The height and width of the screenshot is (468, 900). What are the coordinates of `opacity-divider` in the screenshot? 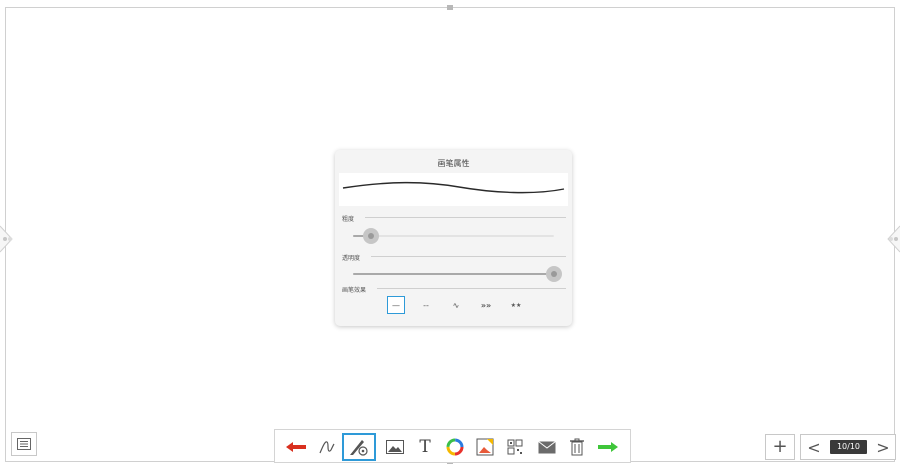 It's located at (468, 256).